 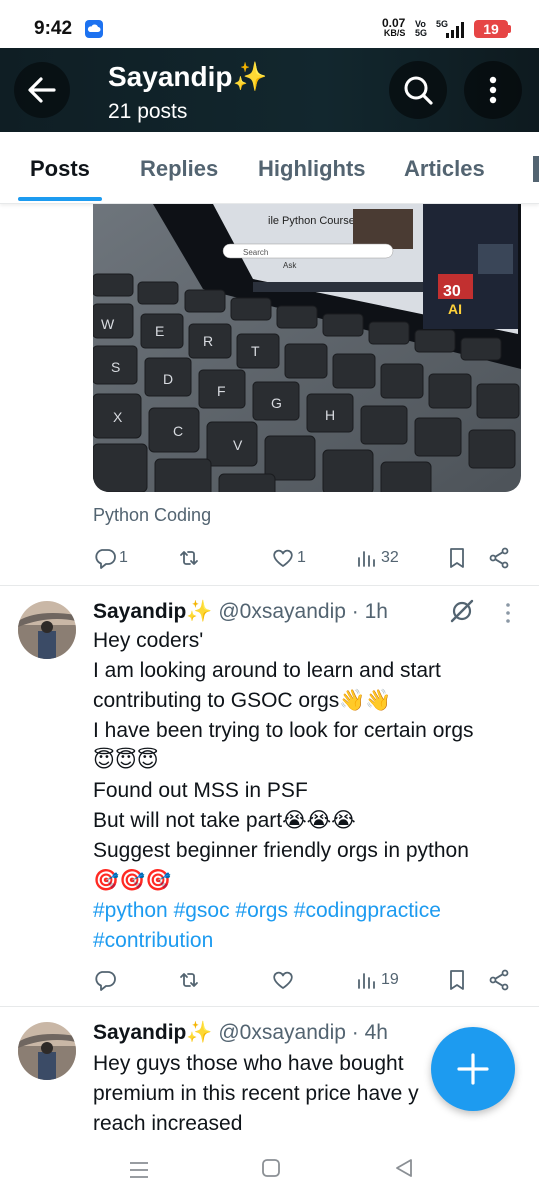 I want to click on like-count: 1, so click(x=301, y=557).